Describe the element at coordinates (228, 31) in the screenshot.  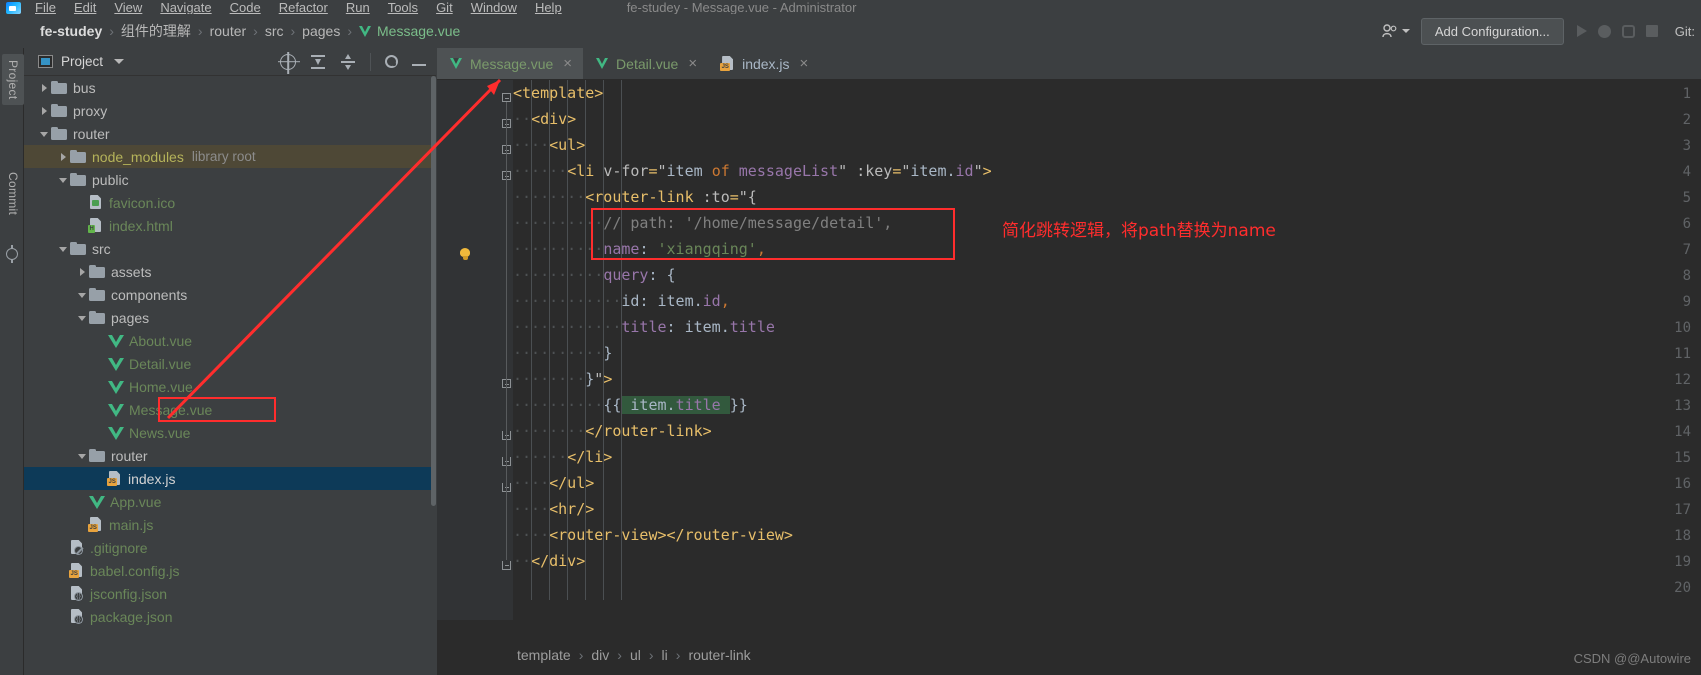
I see `breadcrumb-item-2: router` at that location.